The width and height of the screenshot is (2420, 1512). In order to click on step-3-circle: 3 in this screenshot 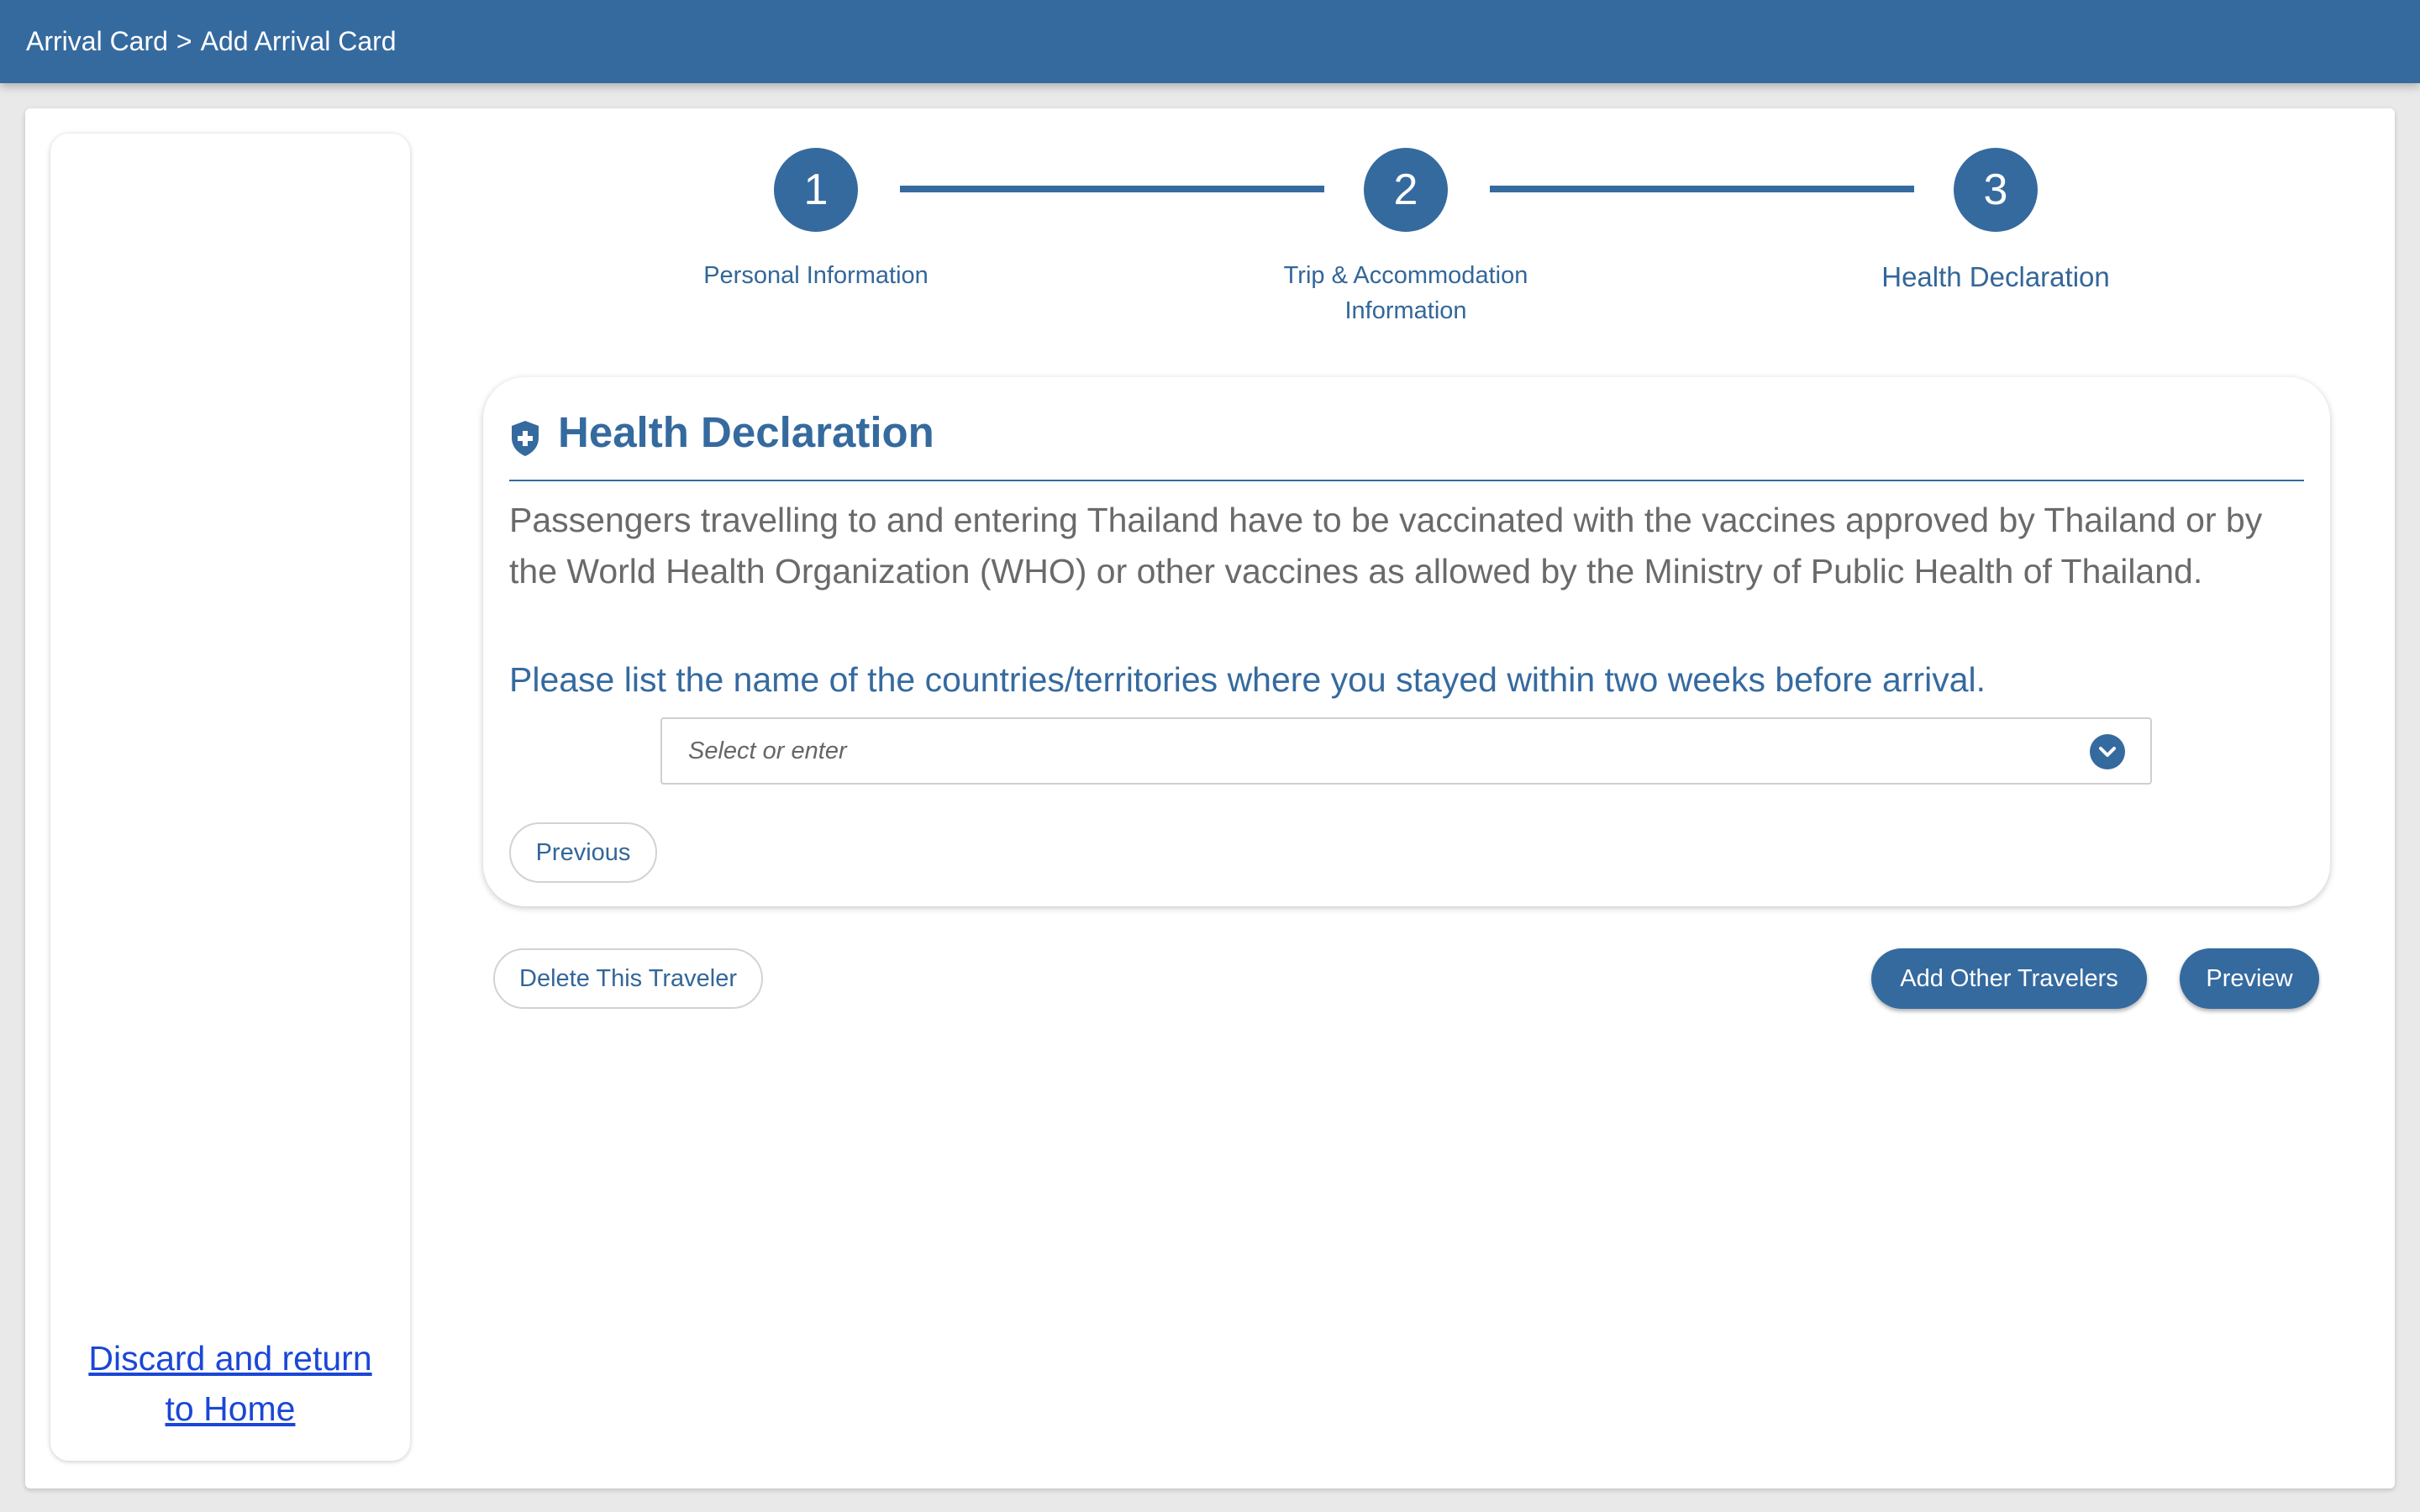, I will do `click(1996, 190)`.